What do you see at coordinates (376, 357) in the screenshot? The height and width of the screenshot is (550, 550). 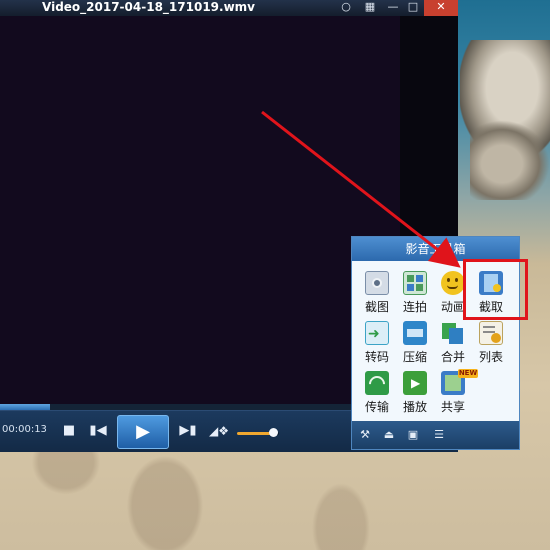 I see `tool-label: 转码` at bounding box center [376, 357].